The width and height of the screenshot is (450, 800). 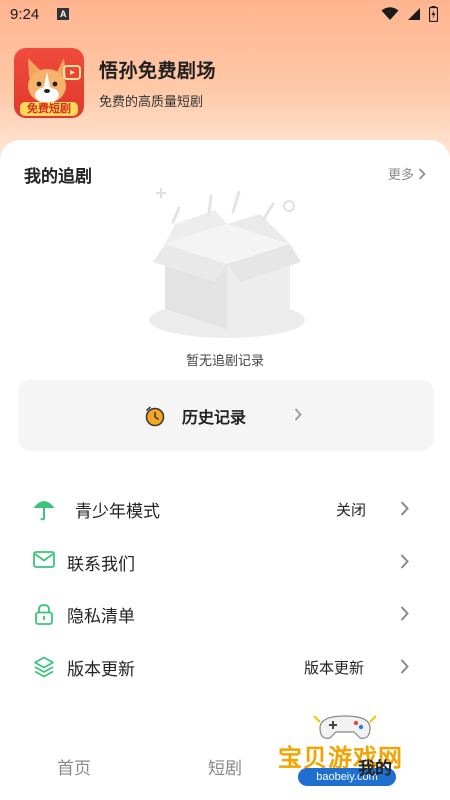 I want to click on app-subtitle: 免费的高质量短剧, so click(x=151, y=102).